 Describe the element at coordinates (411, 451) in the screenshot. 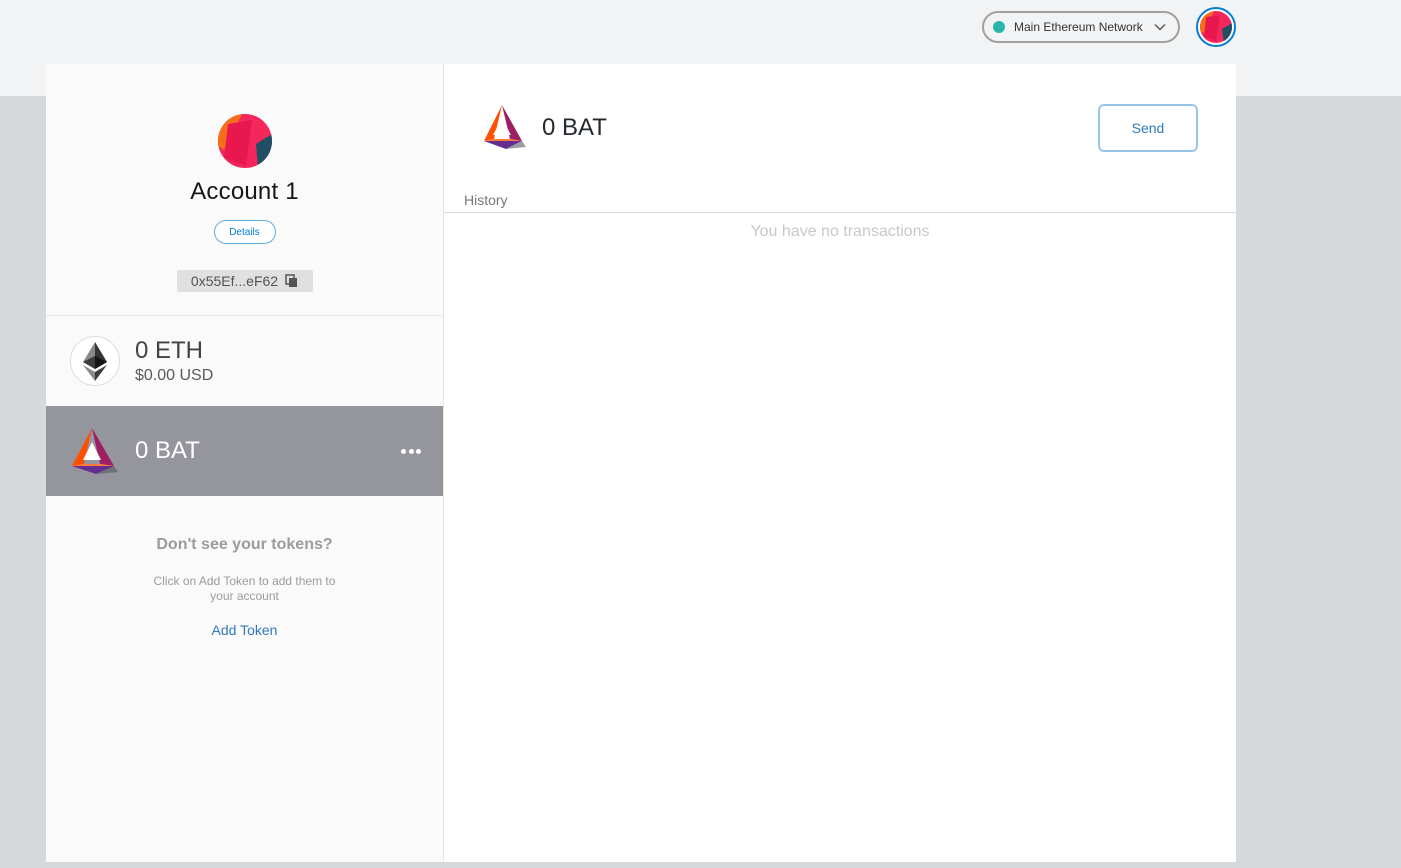

I see `more-horizontal-icon` at that location.